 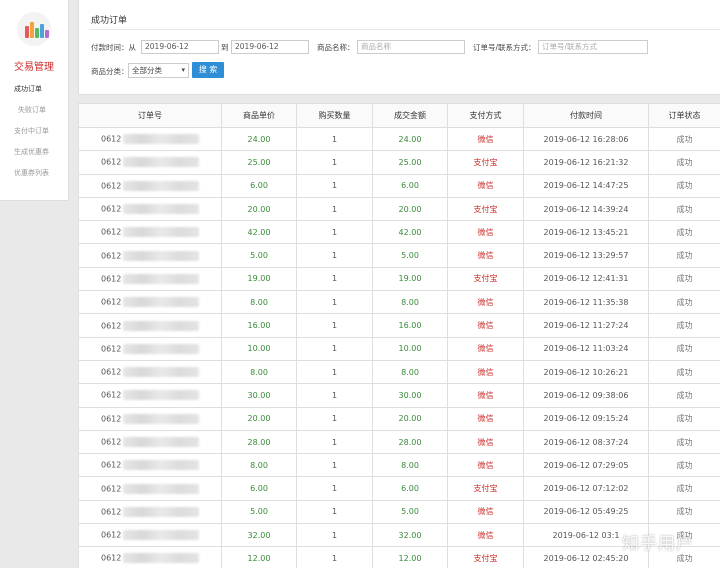 What do you see at coordinates (586, 255) in the screenshot?
I see `pay-time-cell: 2019-06-12 13:29:57` at bounding box center [586, 255].